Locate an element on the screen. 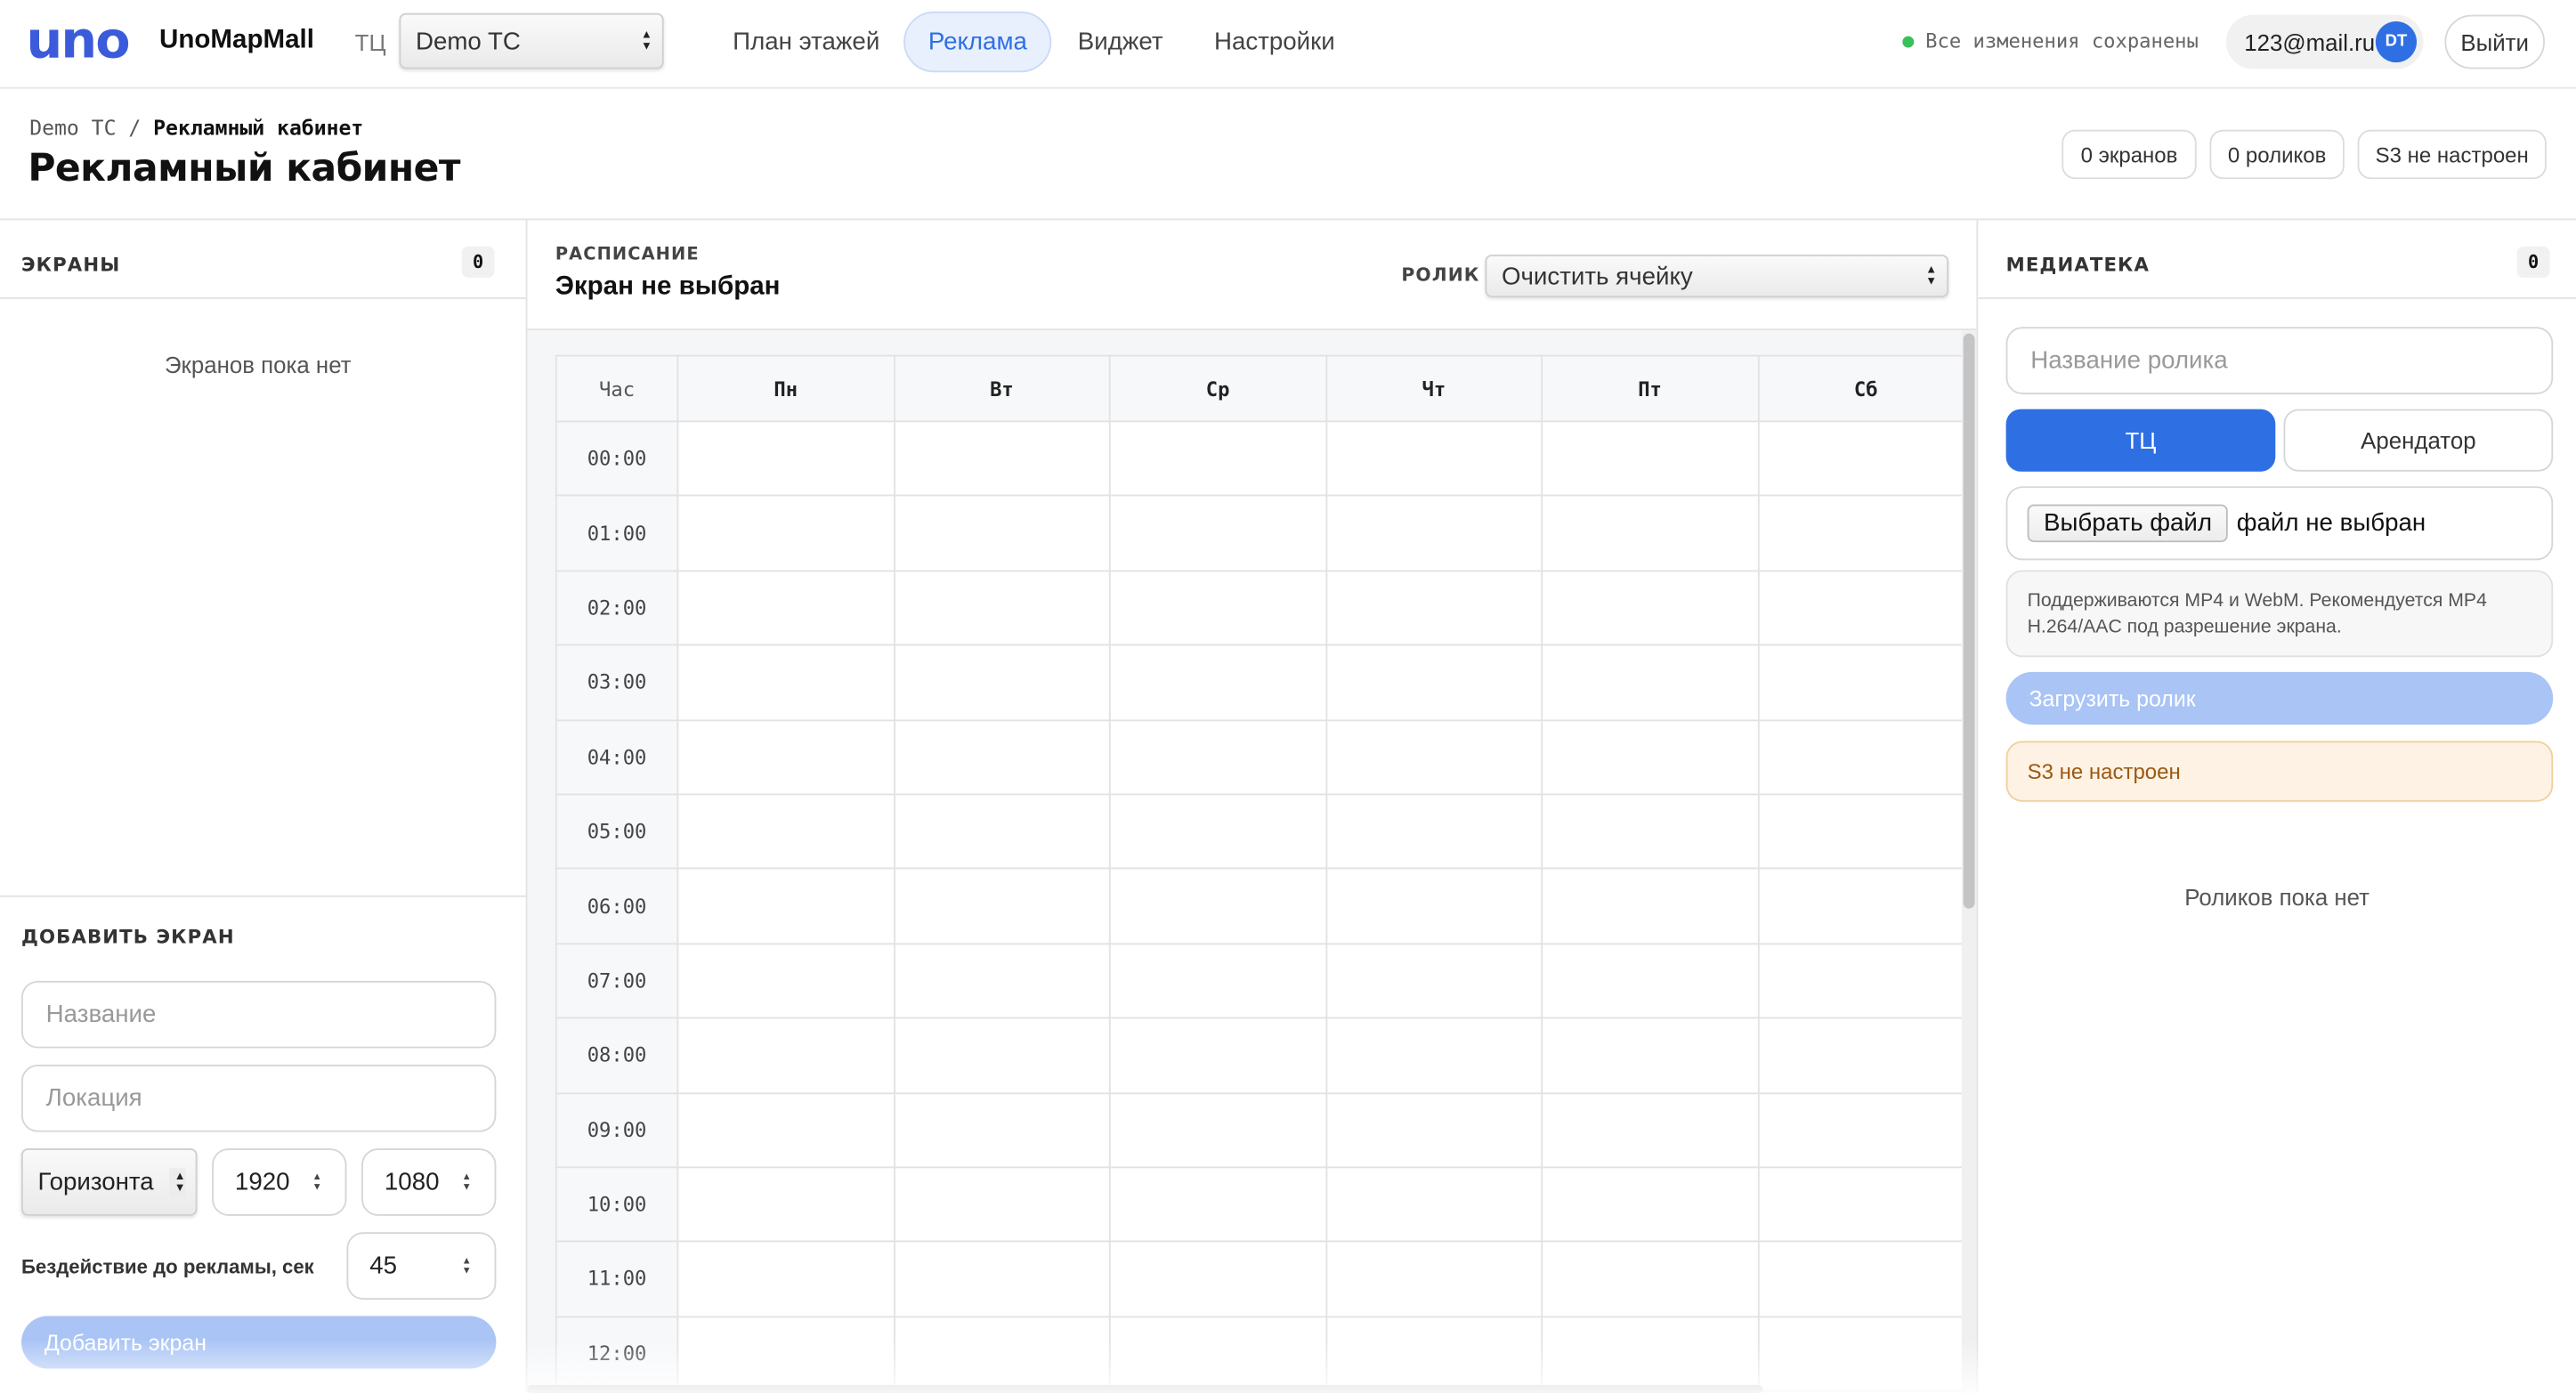 Image resolution: width=2576 pixels, height=1394 pixels. idle-input: 45 ▲ ▼ is located at coordinates (422, 1266).